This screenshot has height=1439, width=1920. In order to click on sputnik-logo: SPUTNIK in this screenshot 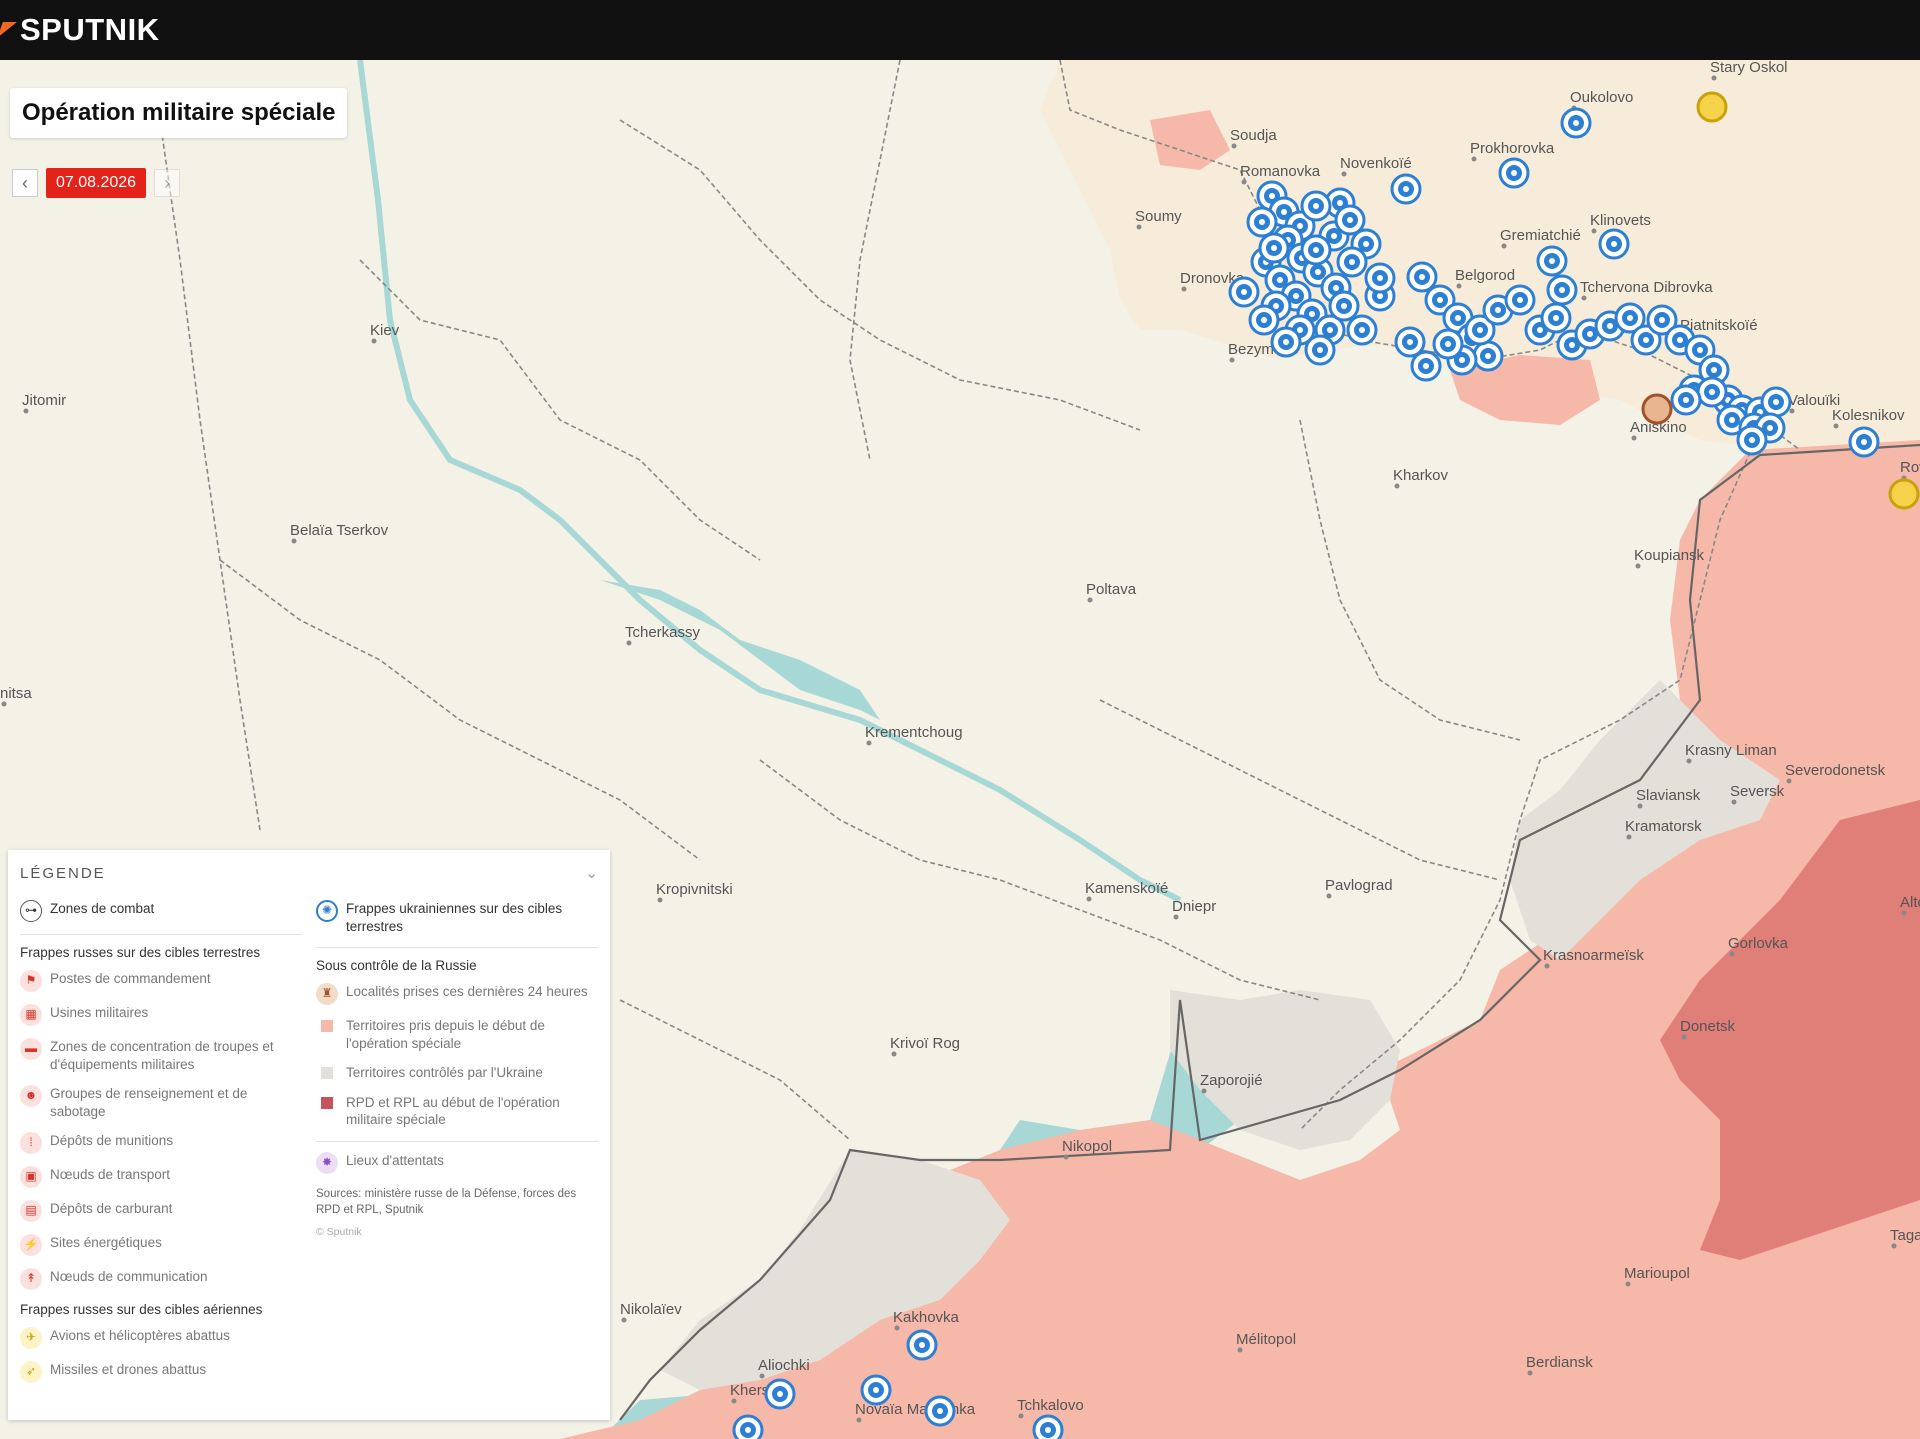, I will do `click(80, 30)`.